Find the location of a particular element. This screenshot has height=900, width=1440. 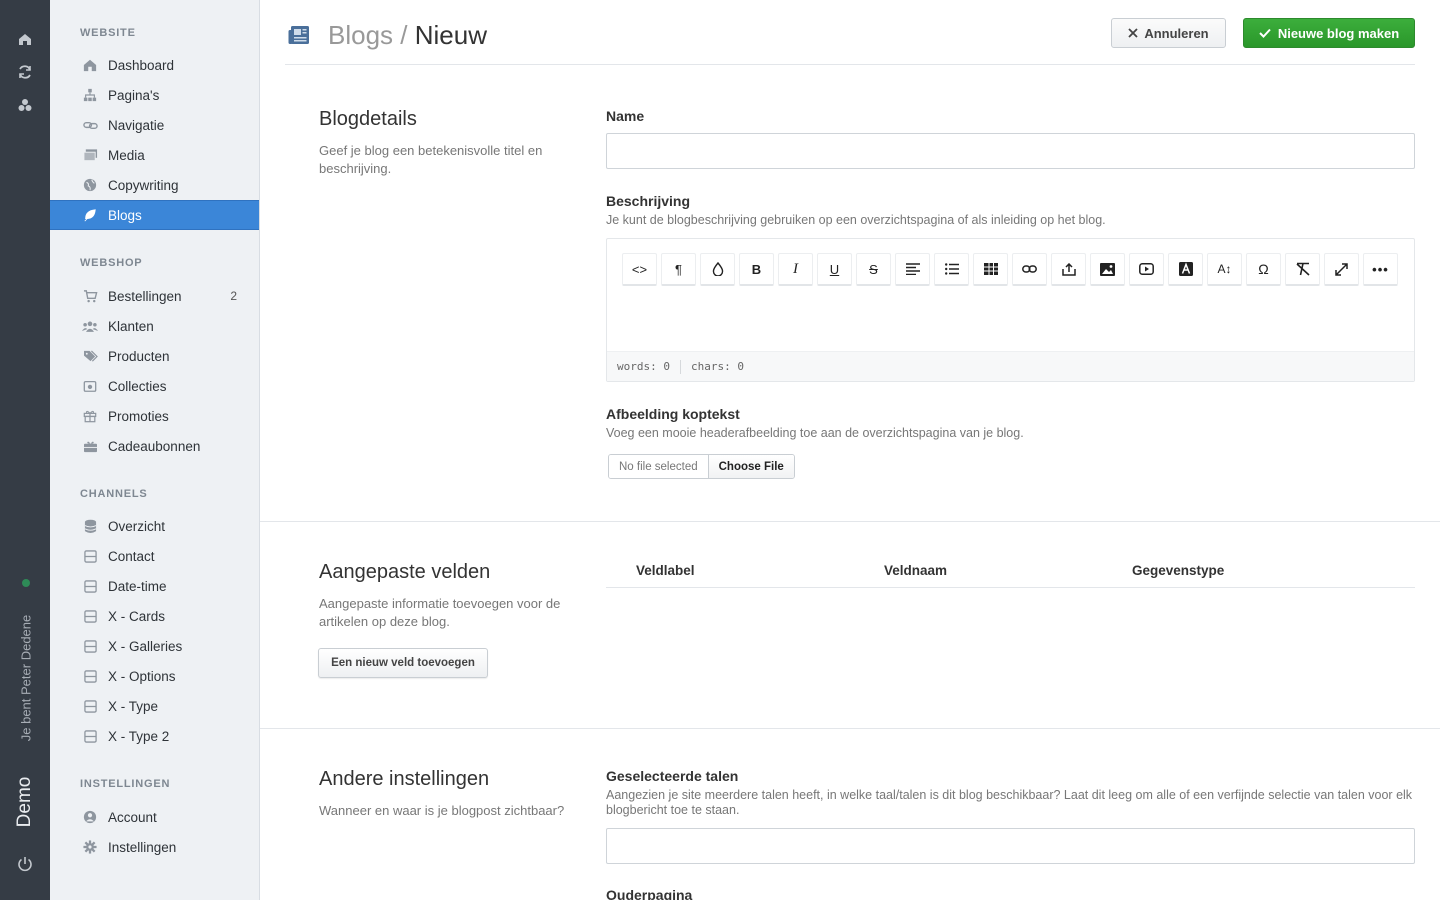

breadcrumb-parent: Blogs / is located at coordinates (368, 35).